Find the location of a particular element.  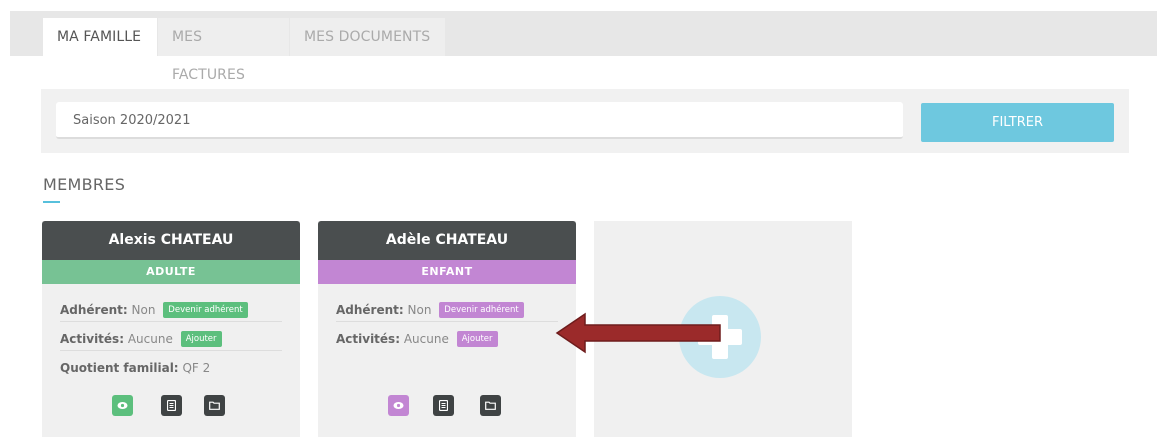

member-type-badge: ADULTE is located at coordinates (171, 272).